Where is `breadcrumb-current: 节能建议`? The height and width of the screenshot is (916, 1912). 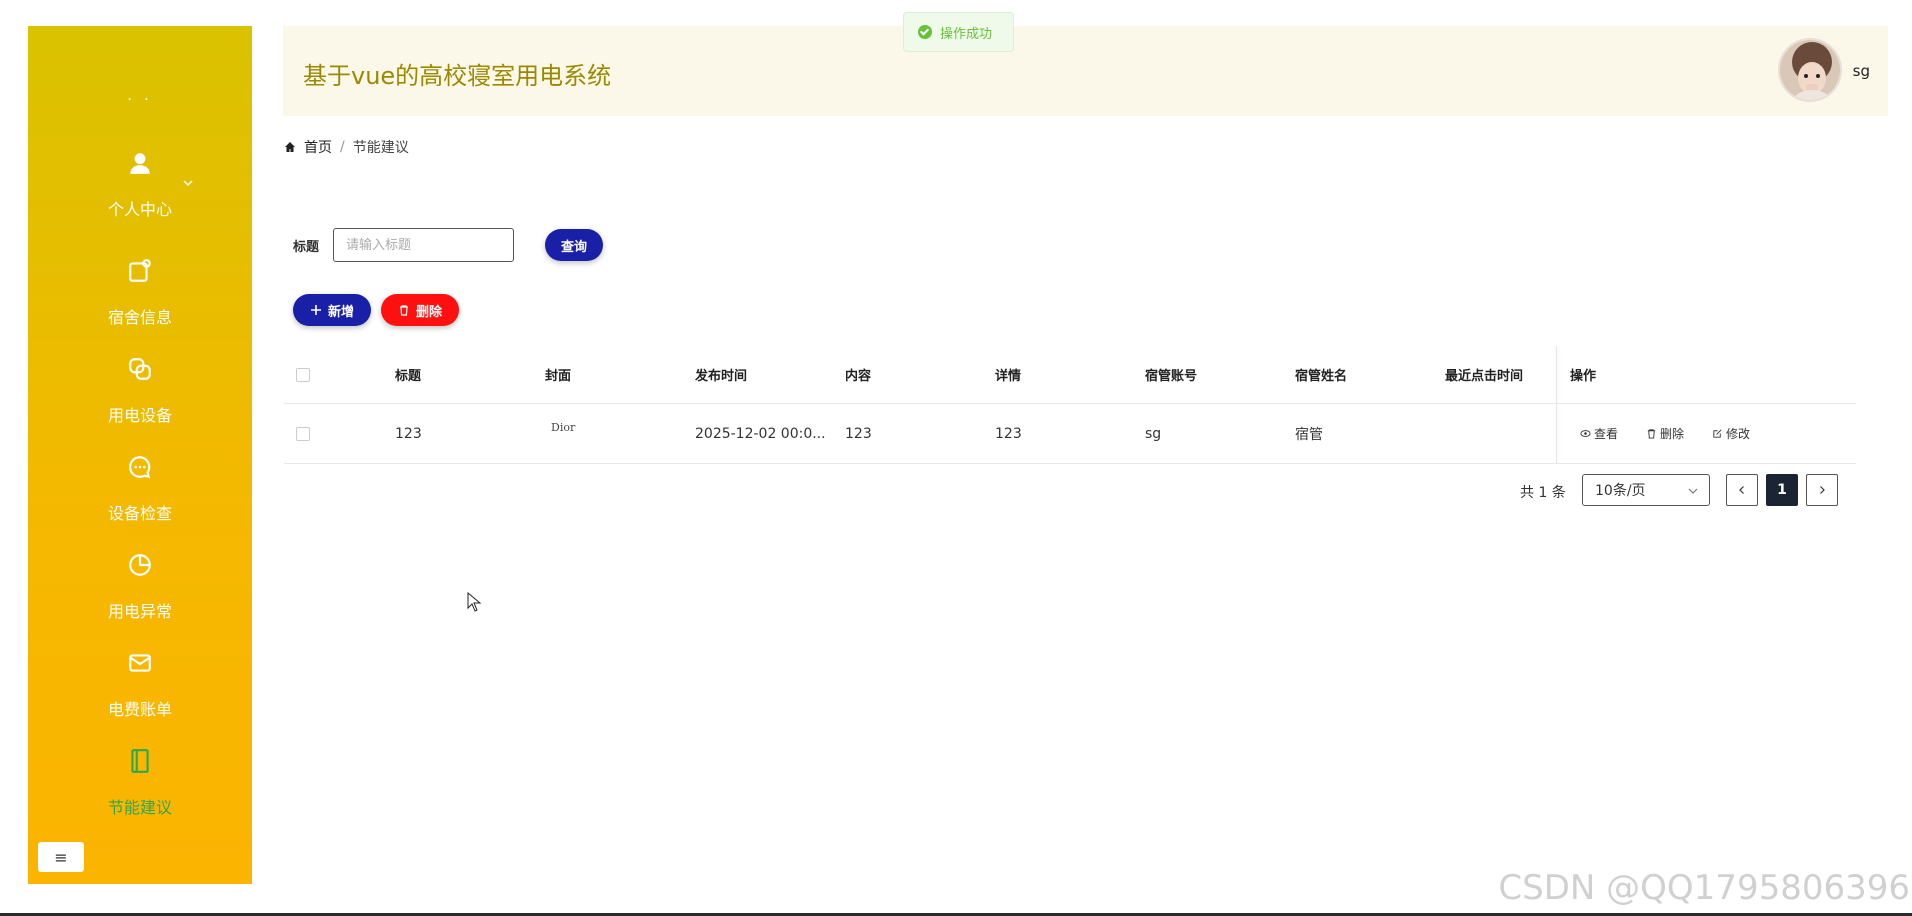
breadcrumb-current: 节能建议 is located at coordinates (380, 148).